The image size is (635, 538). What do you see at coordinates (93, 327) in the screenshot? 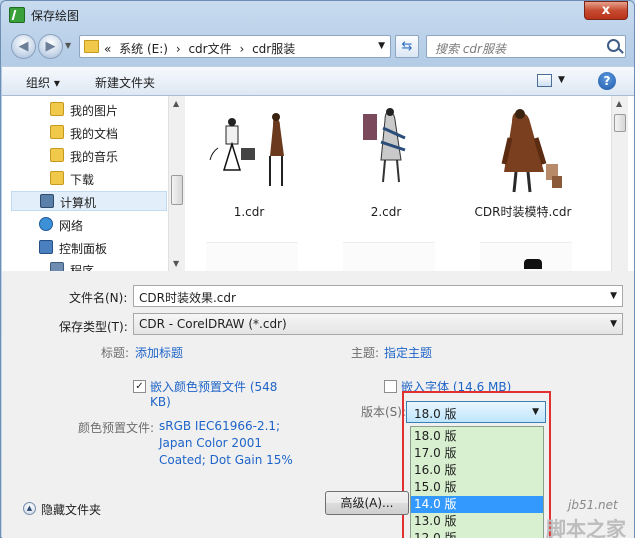
I see `filetype-label: 保存类型(T):` at bounding box center [93, 327].